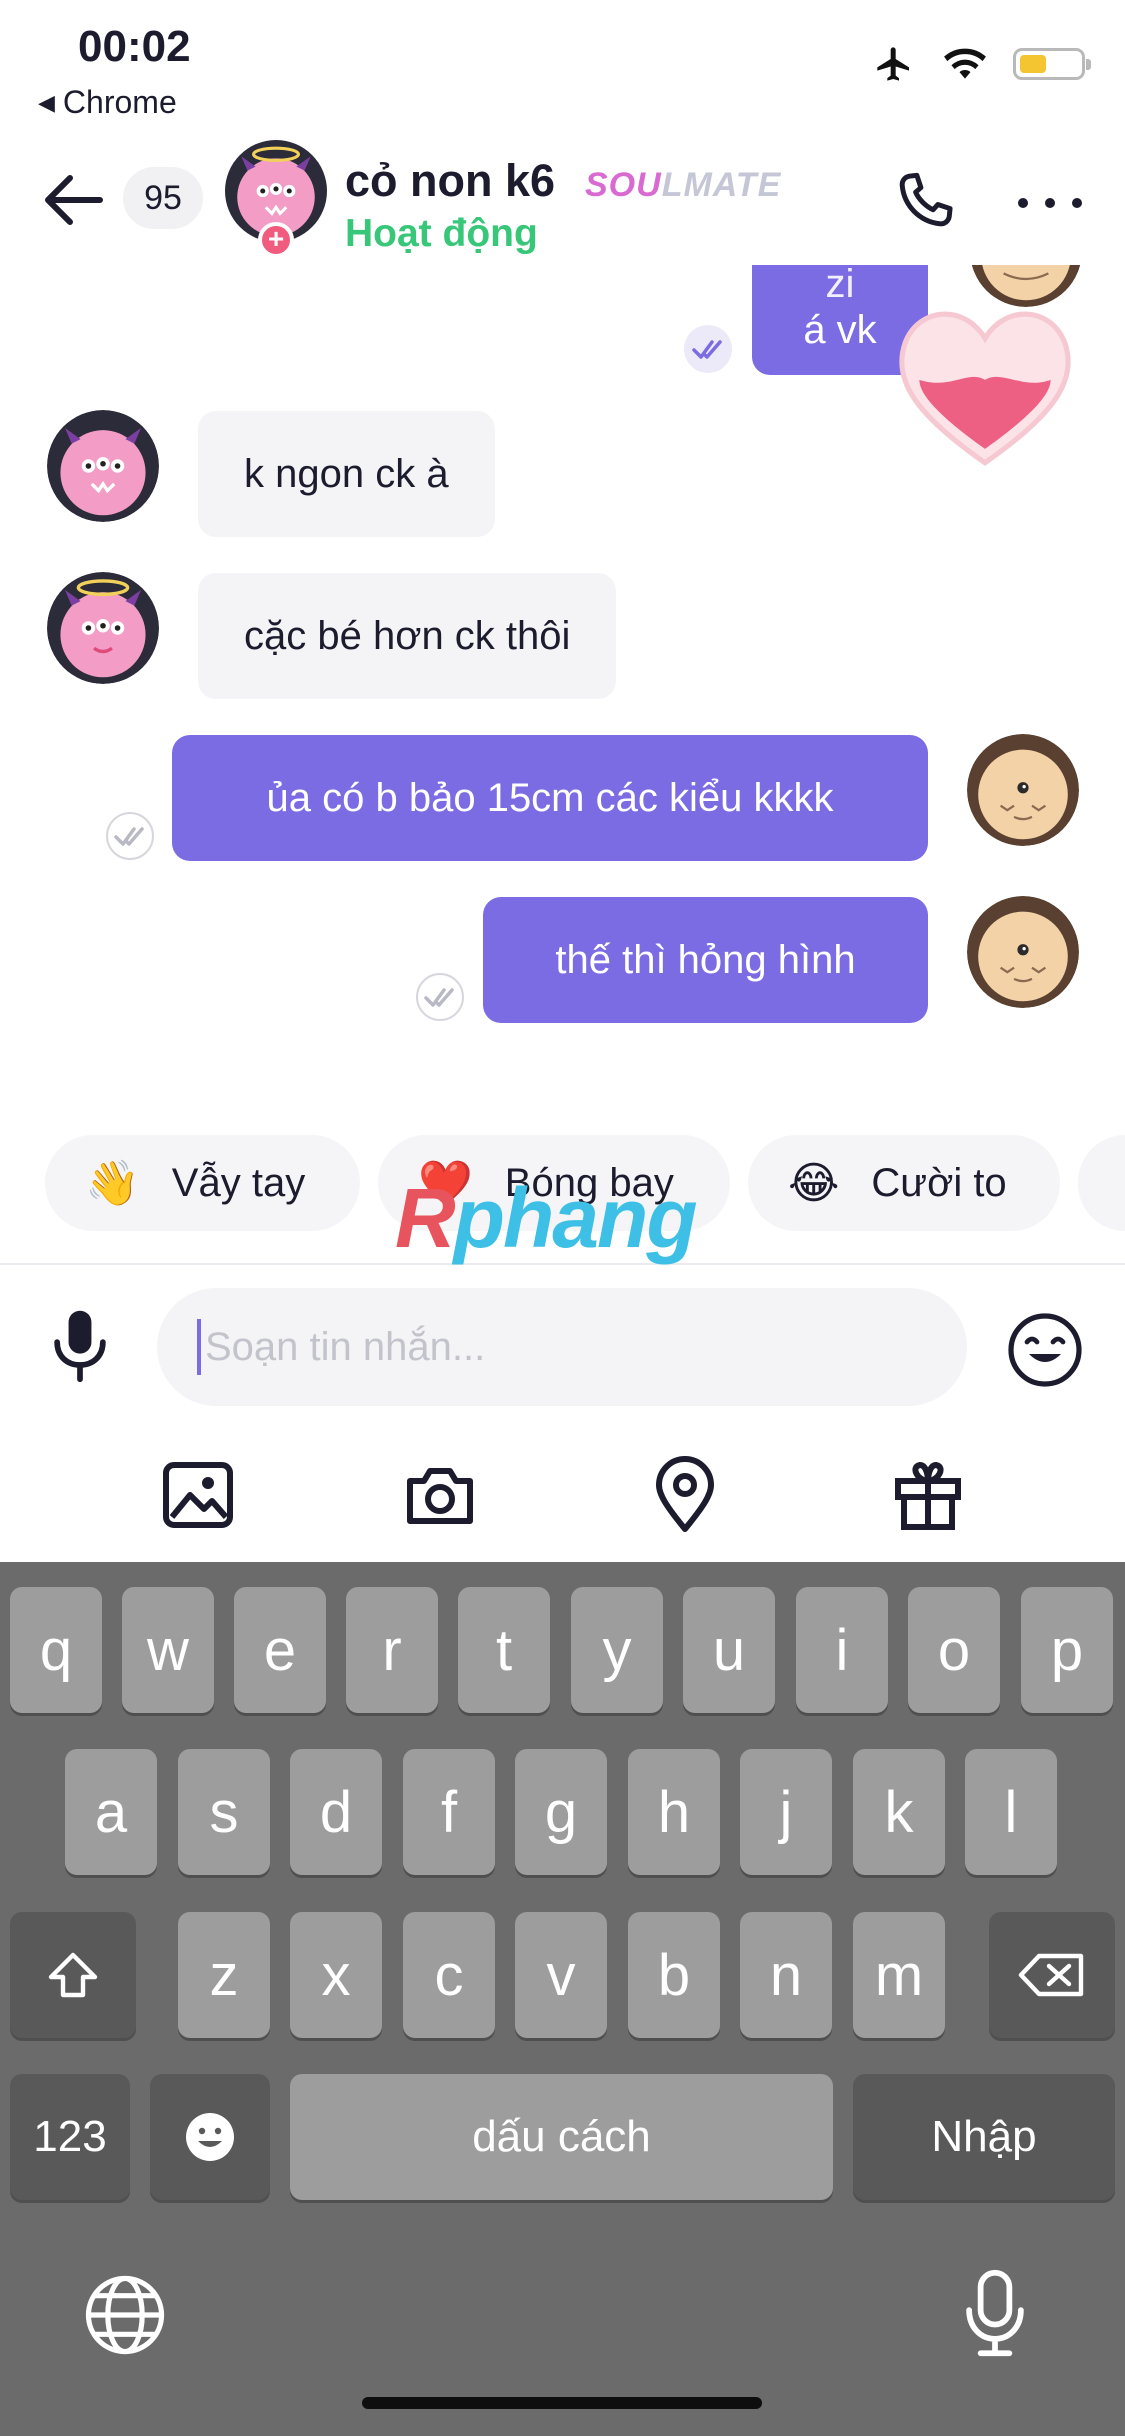 Image resolution: width=1125 pixels, height=2436 pixels. What do you see at coordinates (450, 181) in the screenshot?
I see `contact-name: cỏ non k6` at bounding box center [450, 181].